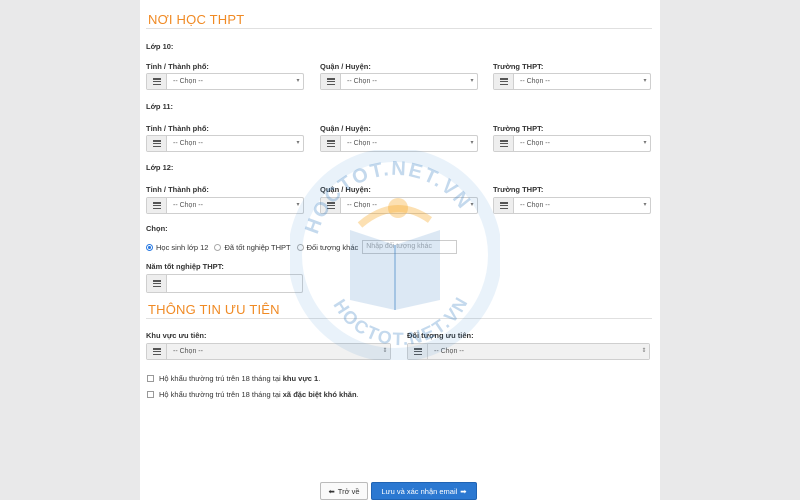  What do you see at coordinates (399, 143) in the screenshot?
I see `grade-11-district-select: -- Chọn -- ▾` at bounding box center [399, 143].